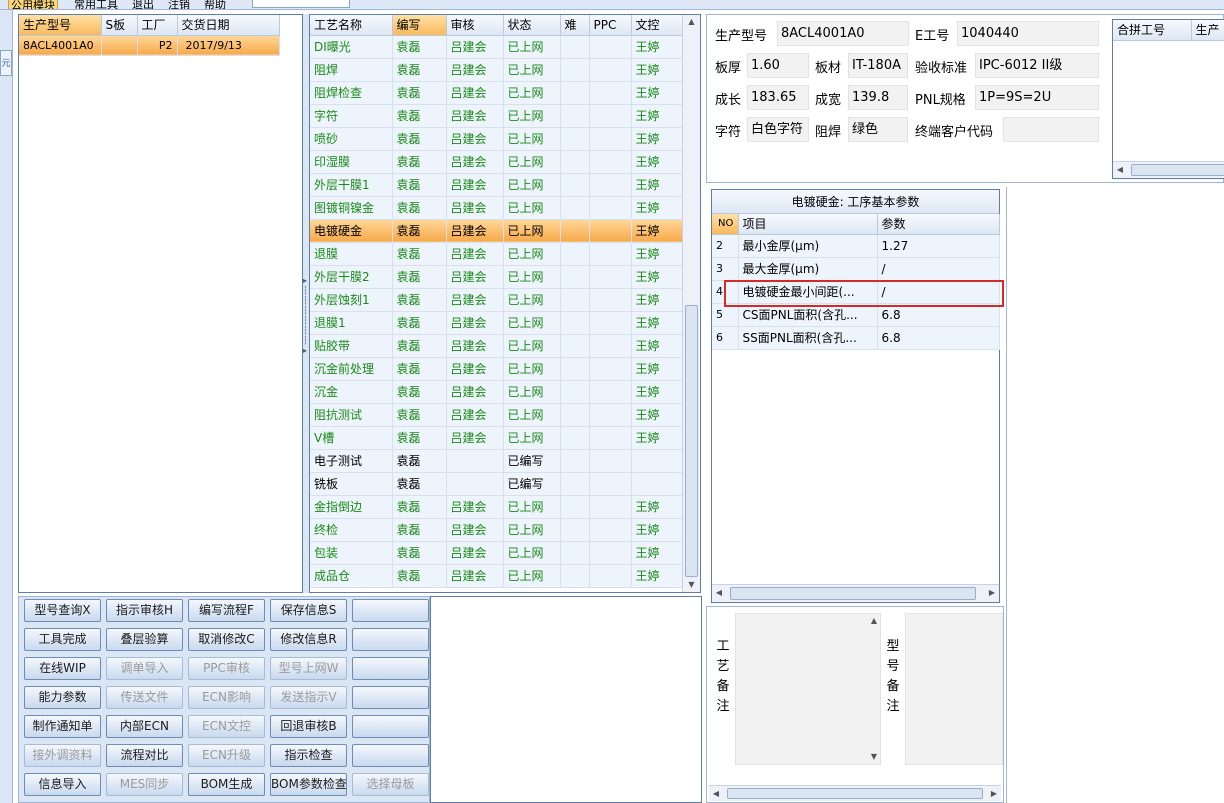 The height and width of the screenshot is (803, 1224). I want to click on action-button-34: 选择母板, so click(390, 784).